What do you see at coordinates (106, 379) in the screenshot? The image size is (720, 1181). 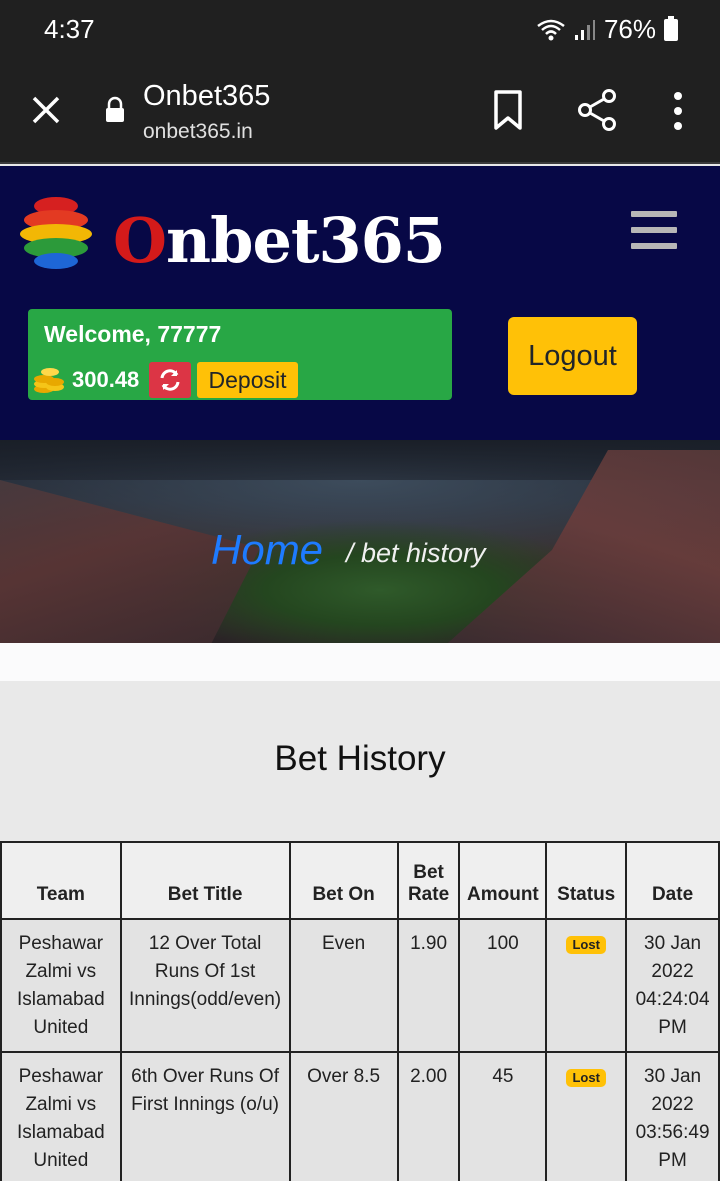 I see `balance-amount: 300.48` at bounding box center [106, 379].